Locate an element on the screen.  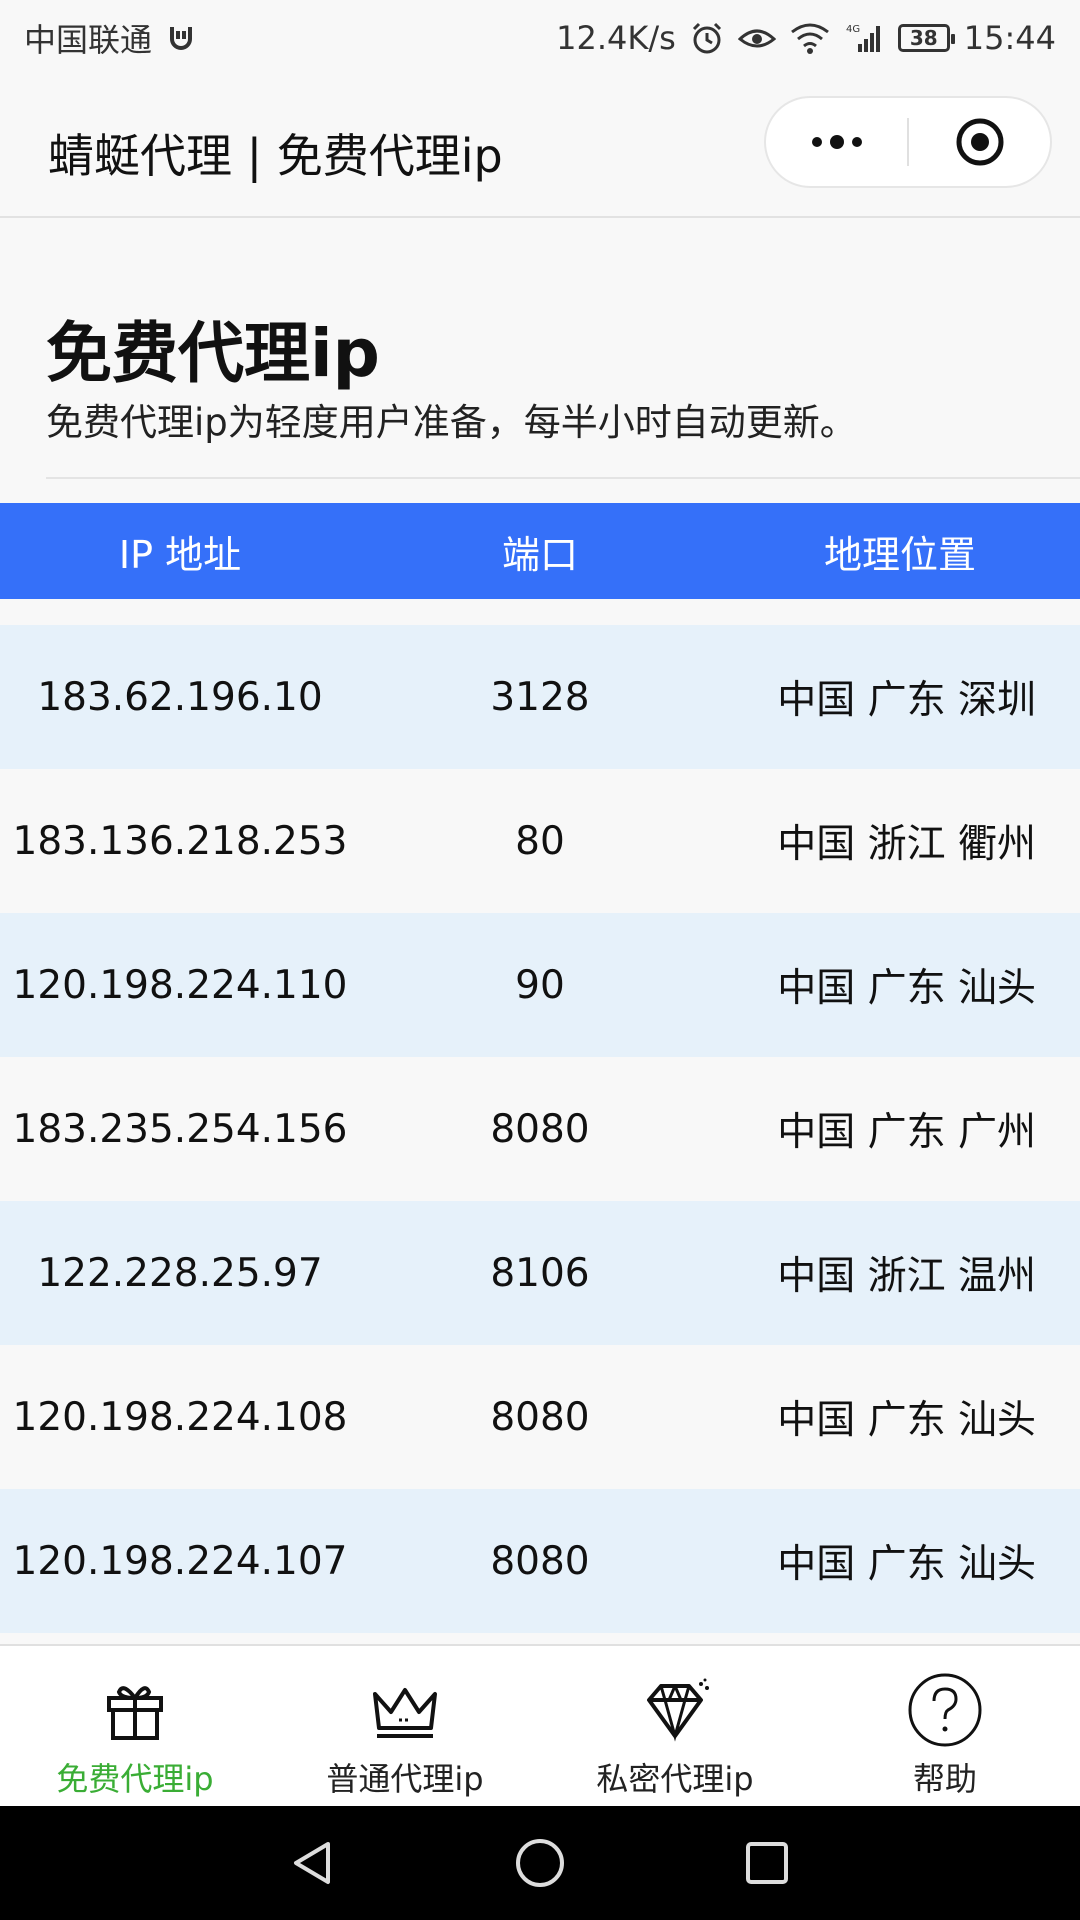
table-row: 183.235.254.156 8080 中国 广东 广州 is located at coordinates (540, 1129).